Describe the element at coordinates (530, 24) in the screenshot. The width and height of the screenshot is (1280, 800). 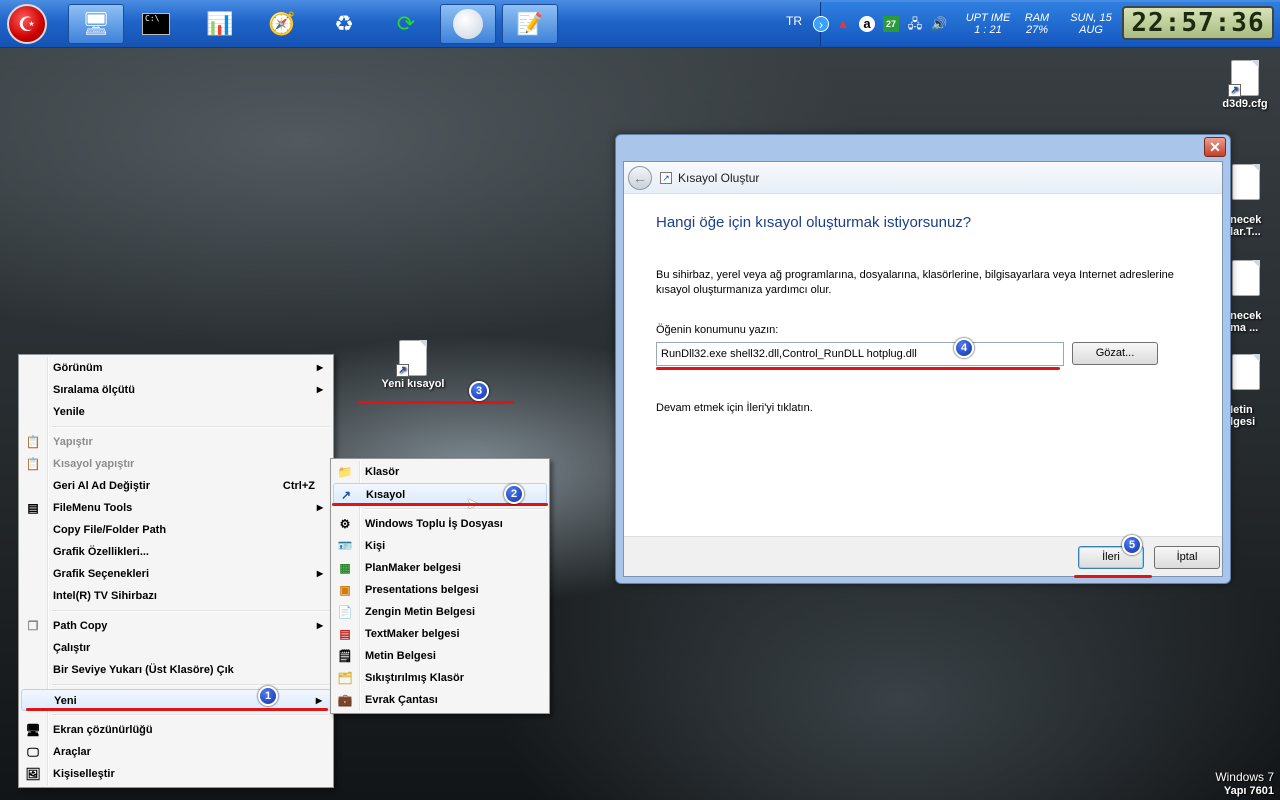
I see `notepad-icon: 📝` at that location.